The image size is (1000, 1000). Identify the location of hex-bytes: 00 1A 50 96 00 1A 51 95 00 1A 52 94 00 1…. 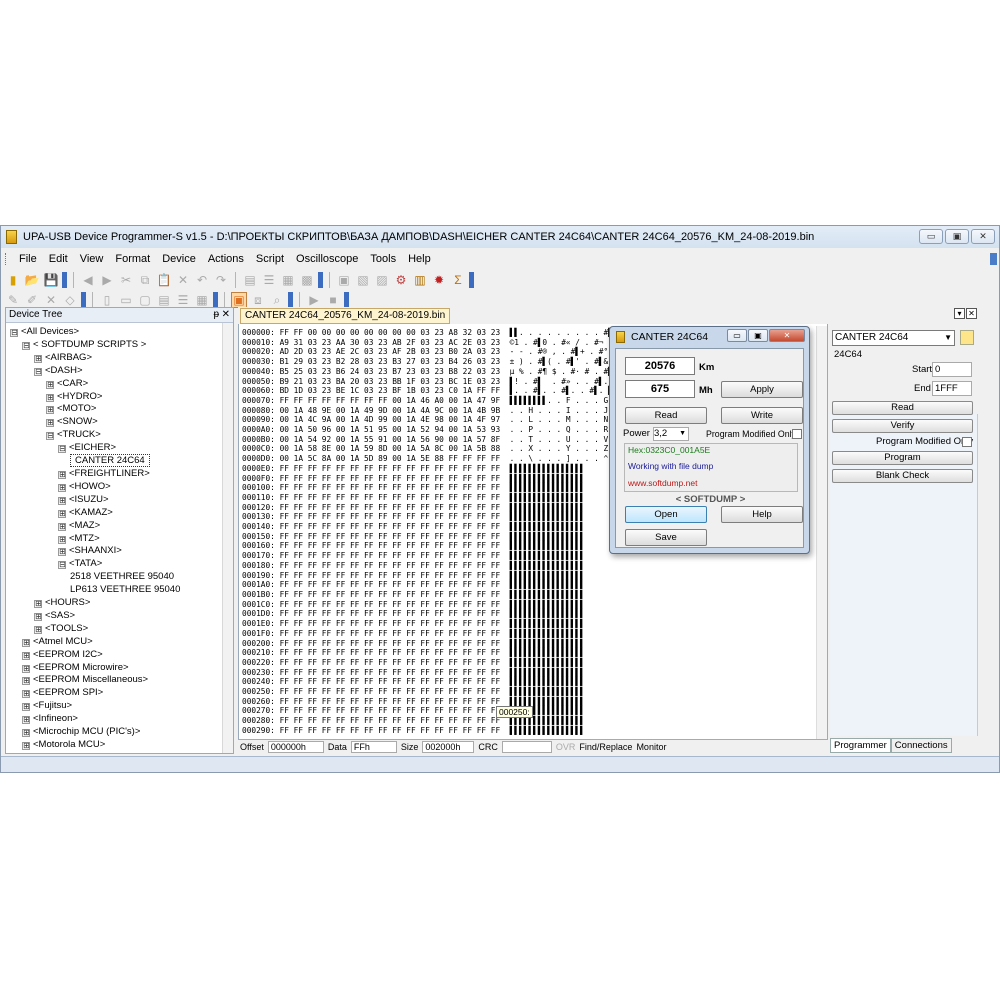
(390, 429).